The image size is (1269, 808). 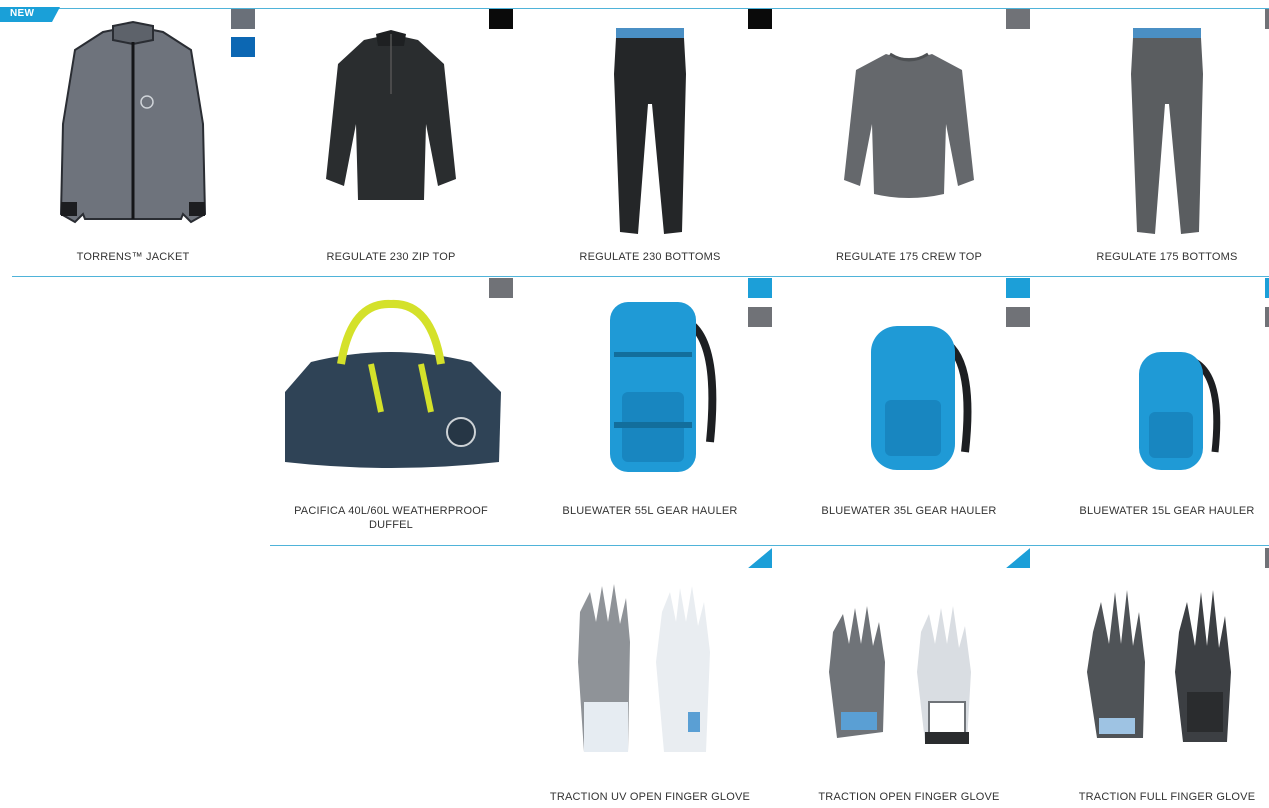 What do you see at coordinates (1167, 797) in the screenshot?
I see `product-name: TRACTION FULL FINGER GLOVE` at bounding box center [1167, 797].